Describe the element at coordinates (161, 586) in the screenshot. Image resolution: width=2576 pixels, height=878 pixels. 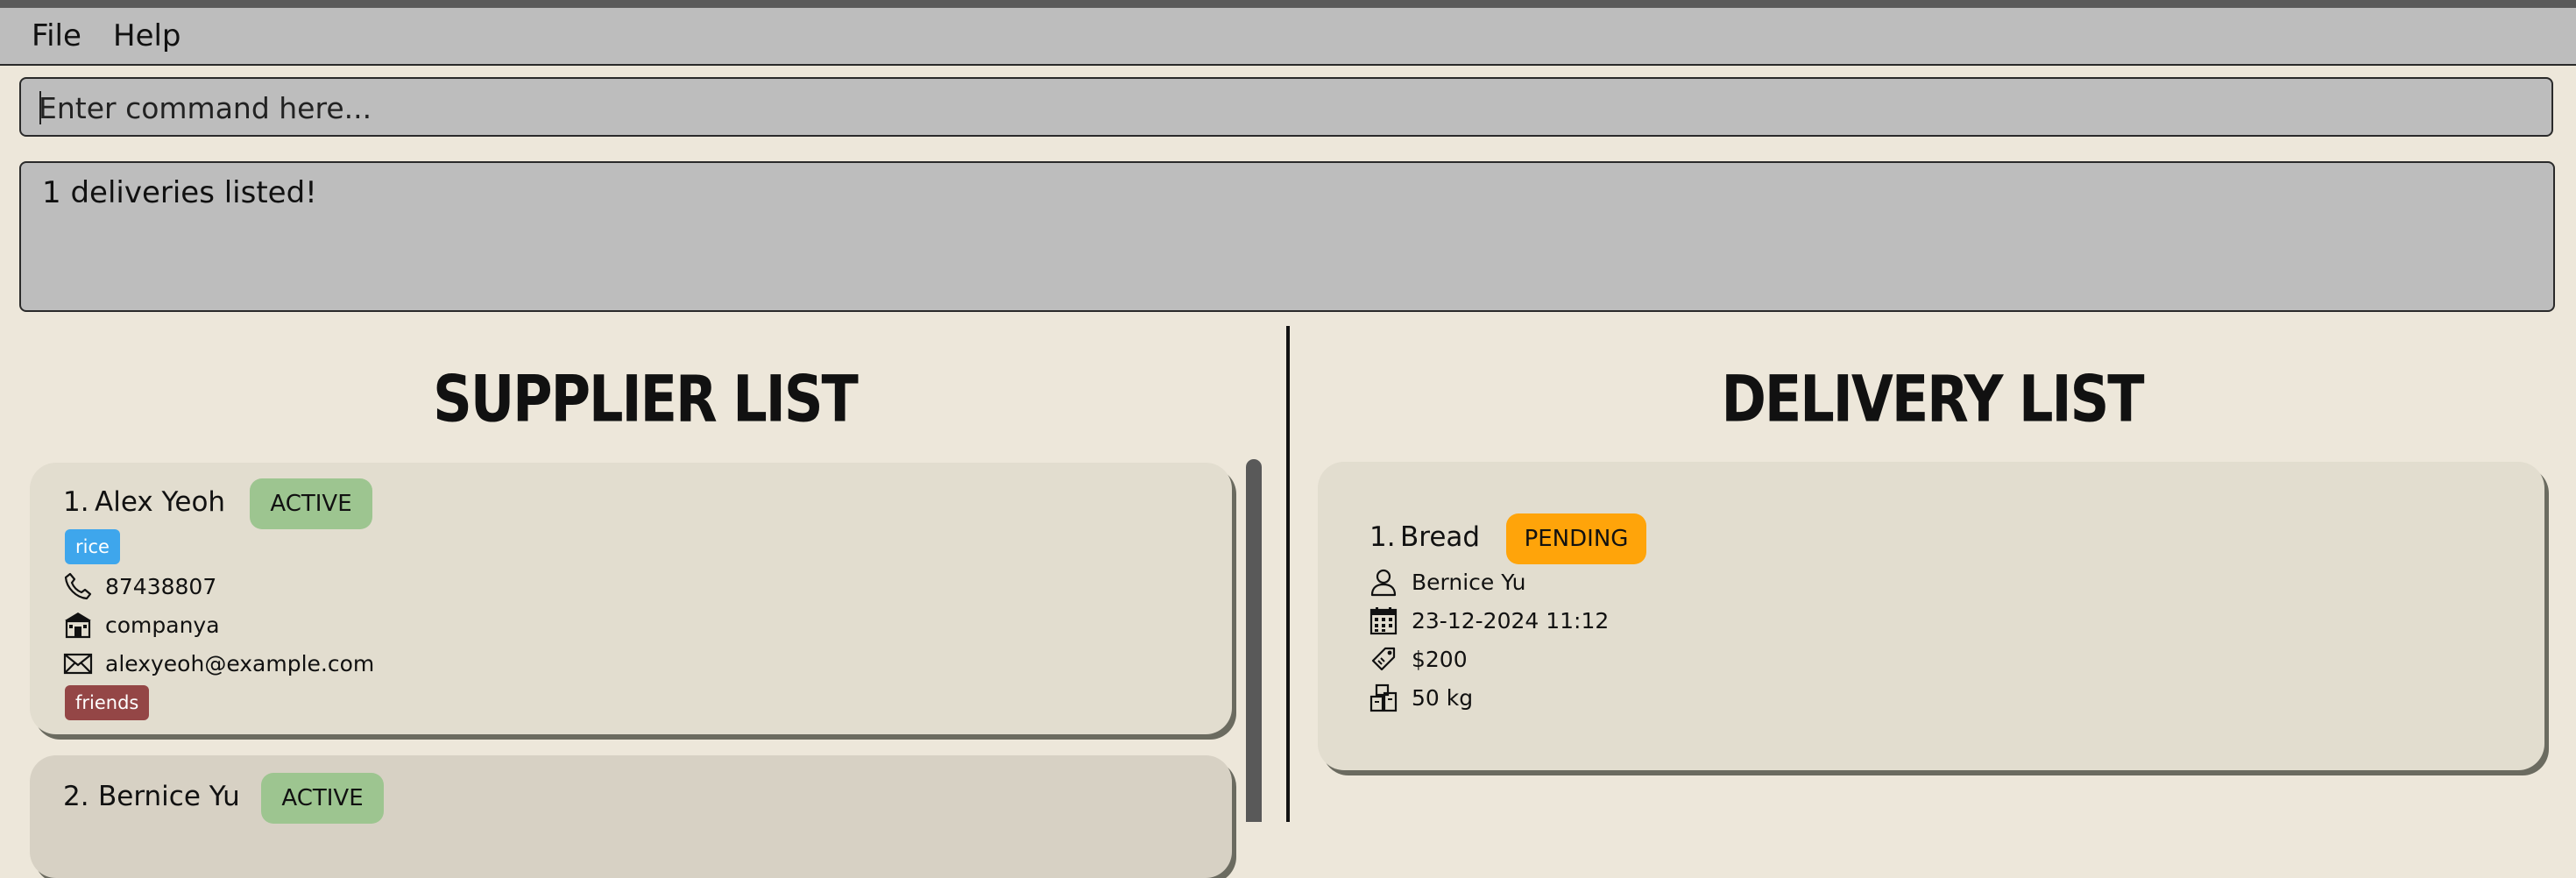
I see `supplier-phone: 87438807` at that location.